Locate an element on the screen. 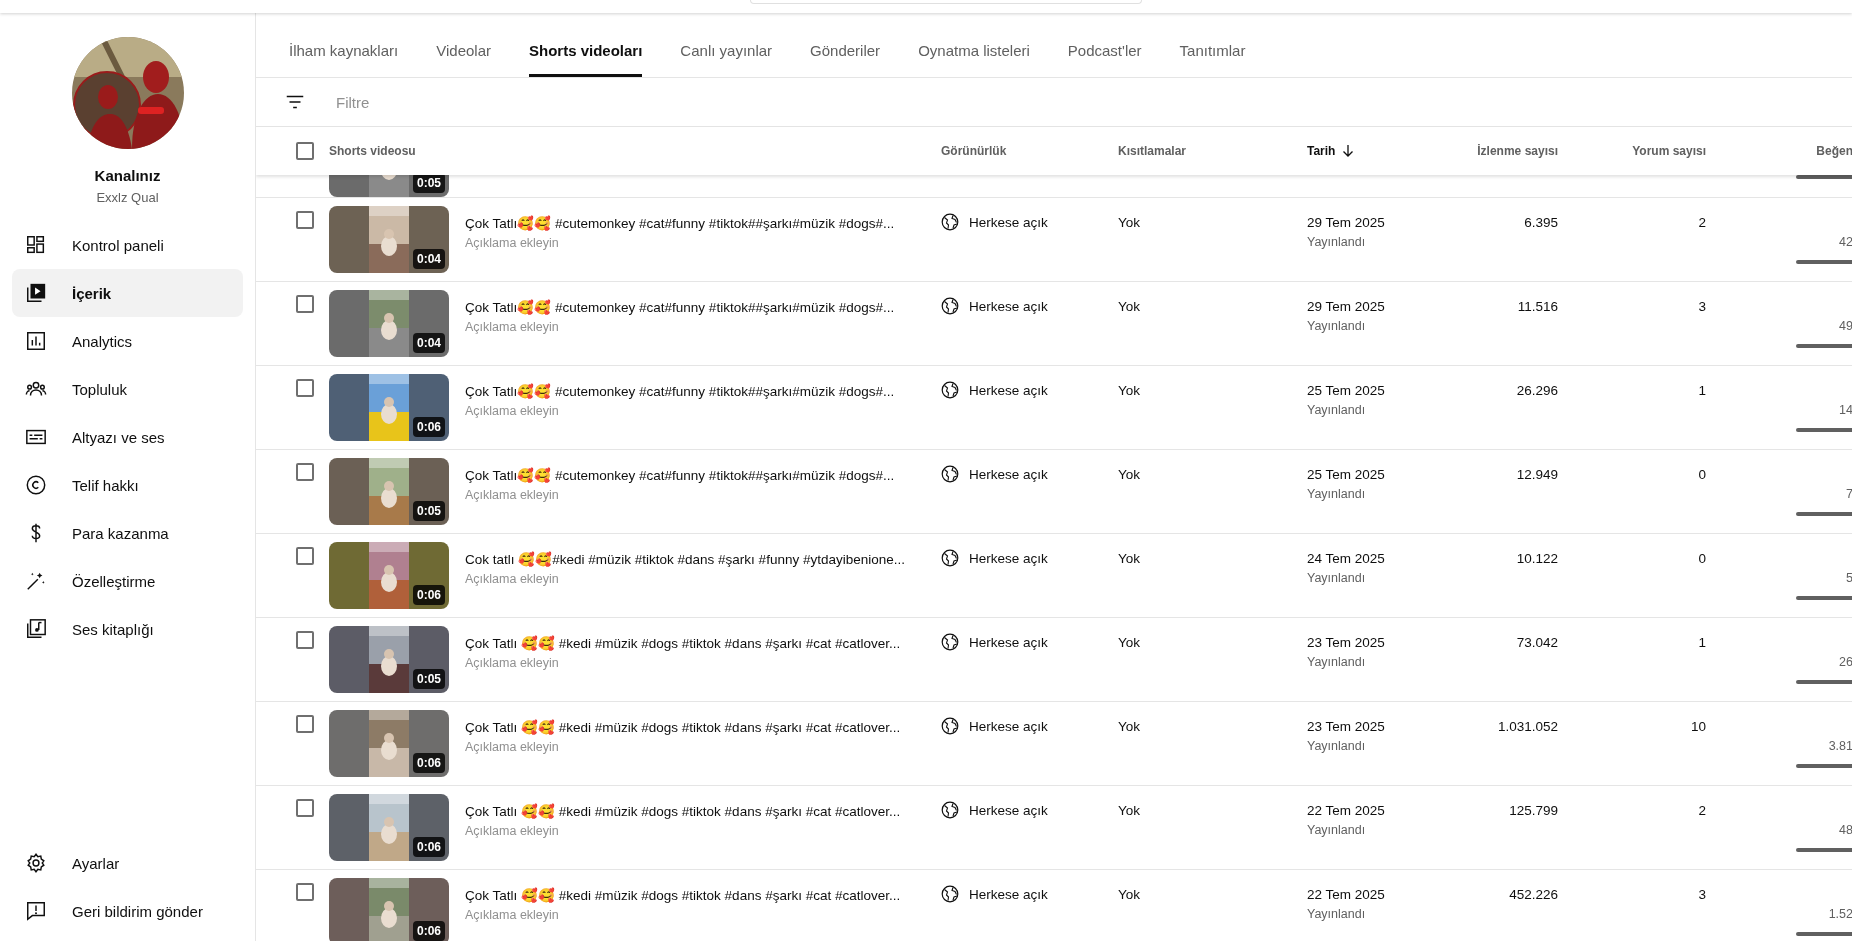 The height and width of the screenshot is (941, 1852). views-cell-text: 1.031.052 is located at coordinates (1527, 726).